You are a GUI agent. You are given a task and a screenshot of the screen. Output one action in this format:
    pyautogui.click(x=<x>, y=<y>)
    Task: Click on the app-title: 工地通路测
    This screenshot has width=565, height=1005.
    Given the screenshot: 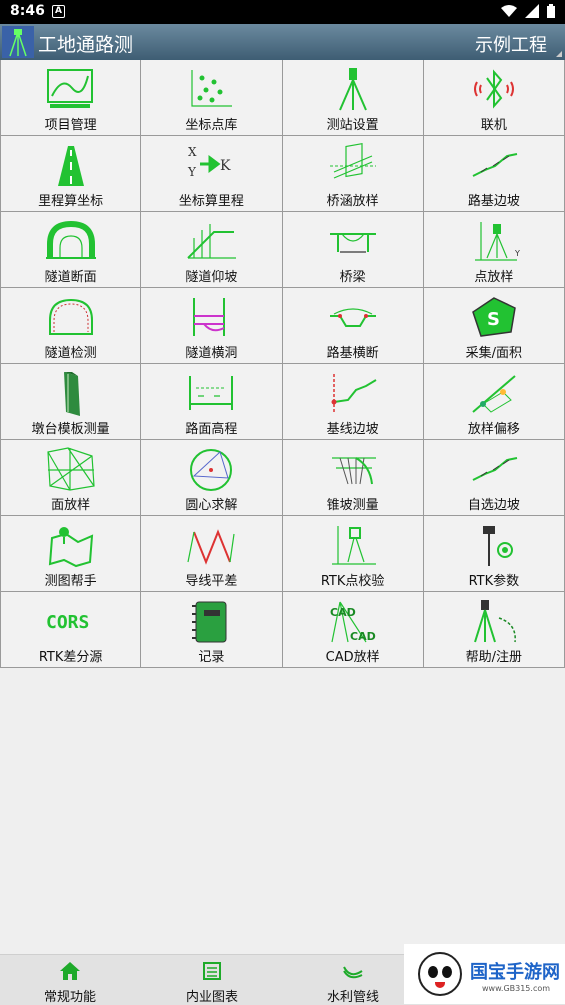 What is the action you would take?
    pyautogui.click(x=86, y=45)
    